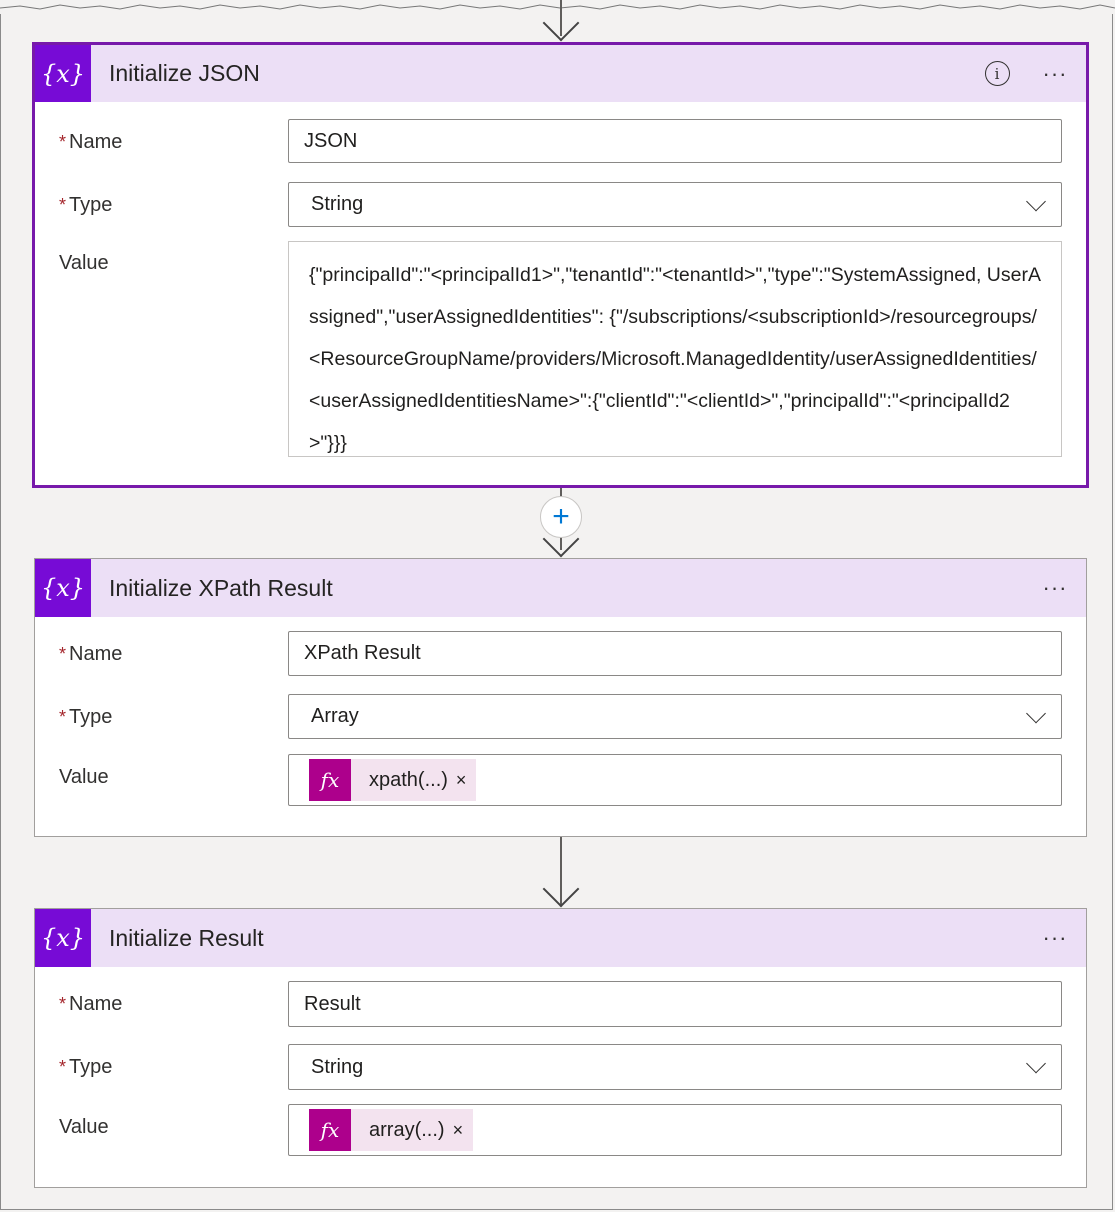  I want to click on card-header: {x} Initialize JSON i ···, so click(560, 73).